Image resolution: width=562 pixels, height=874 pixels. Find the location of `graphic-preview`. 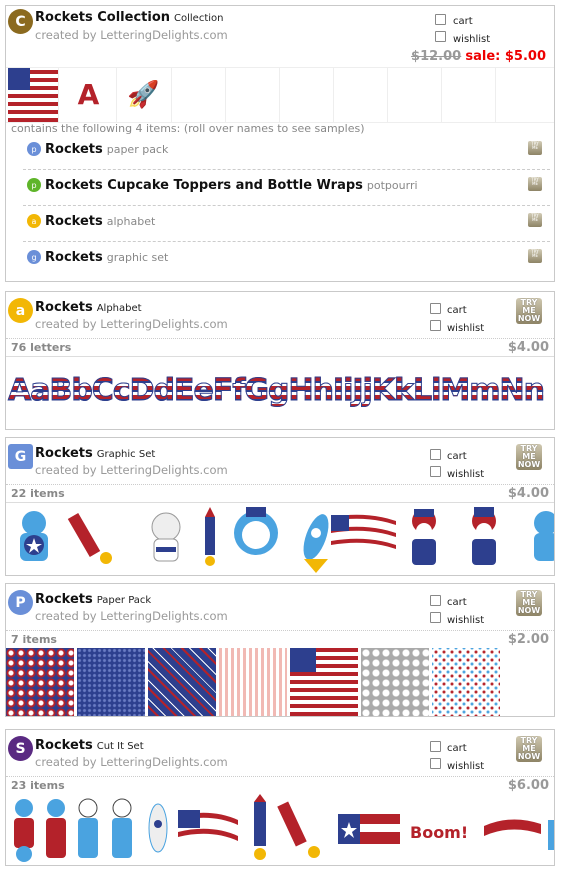

graphic-preview is located at coordinates (280, 539).